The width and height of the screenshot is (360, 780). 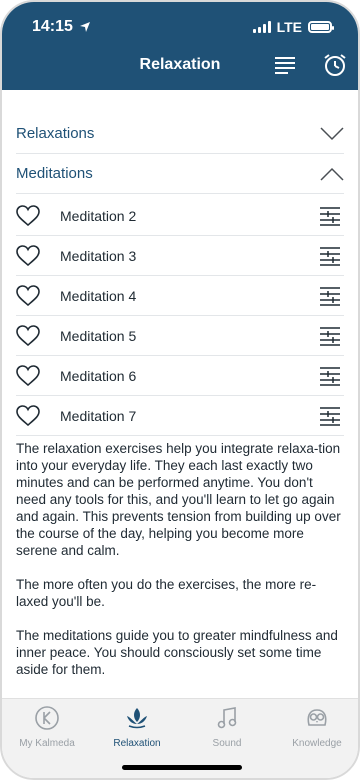 I want to click on list-item: Meditation 5, so click(x=180, y=336).